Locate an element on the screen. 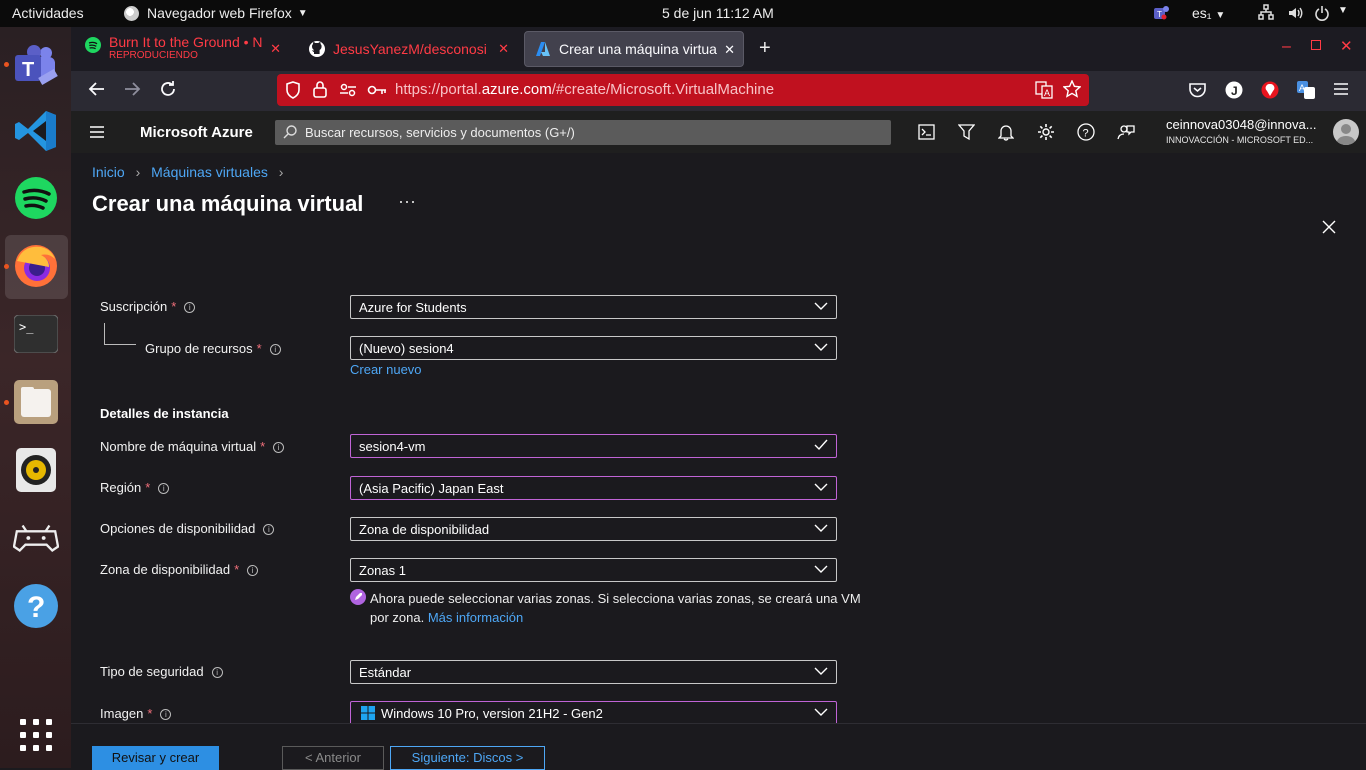 The width and height of the screenshot is (1366, 770). rhythmbox-icon is located at coordinates (36, 470).